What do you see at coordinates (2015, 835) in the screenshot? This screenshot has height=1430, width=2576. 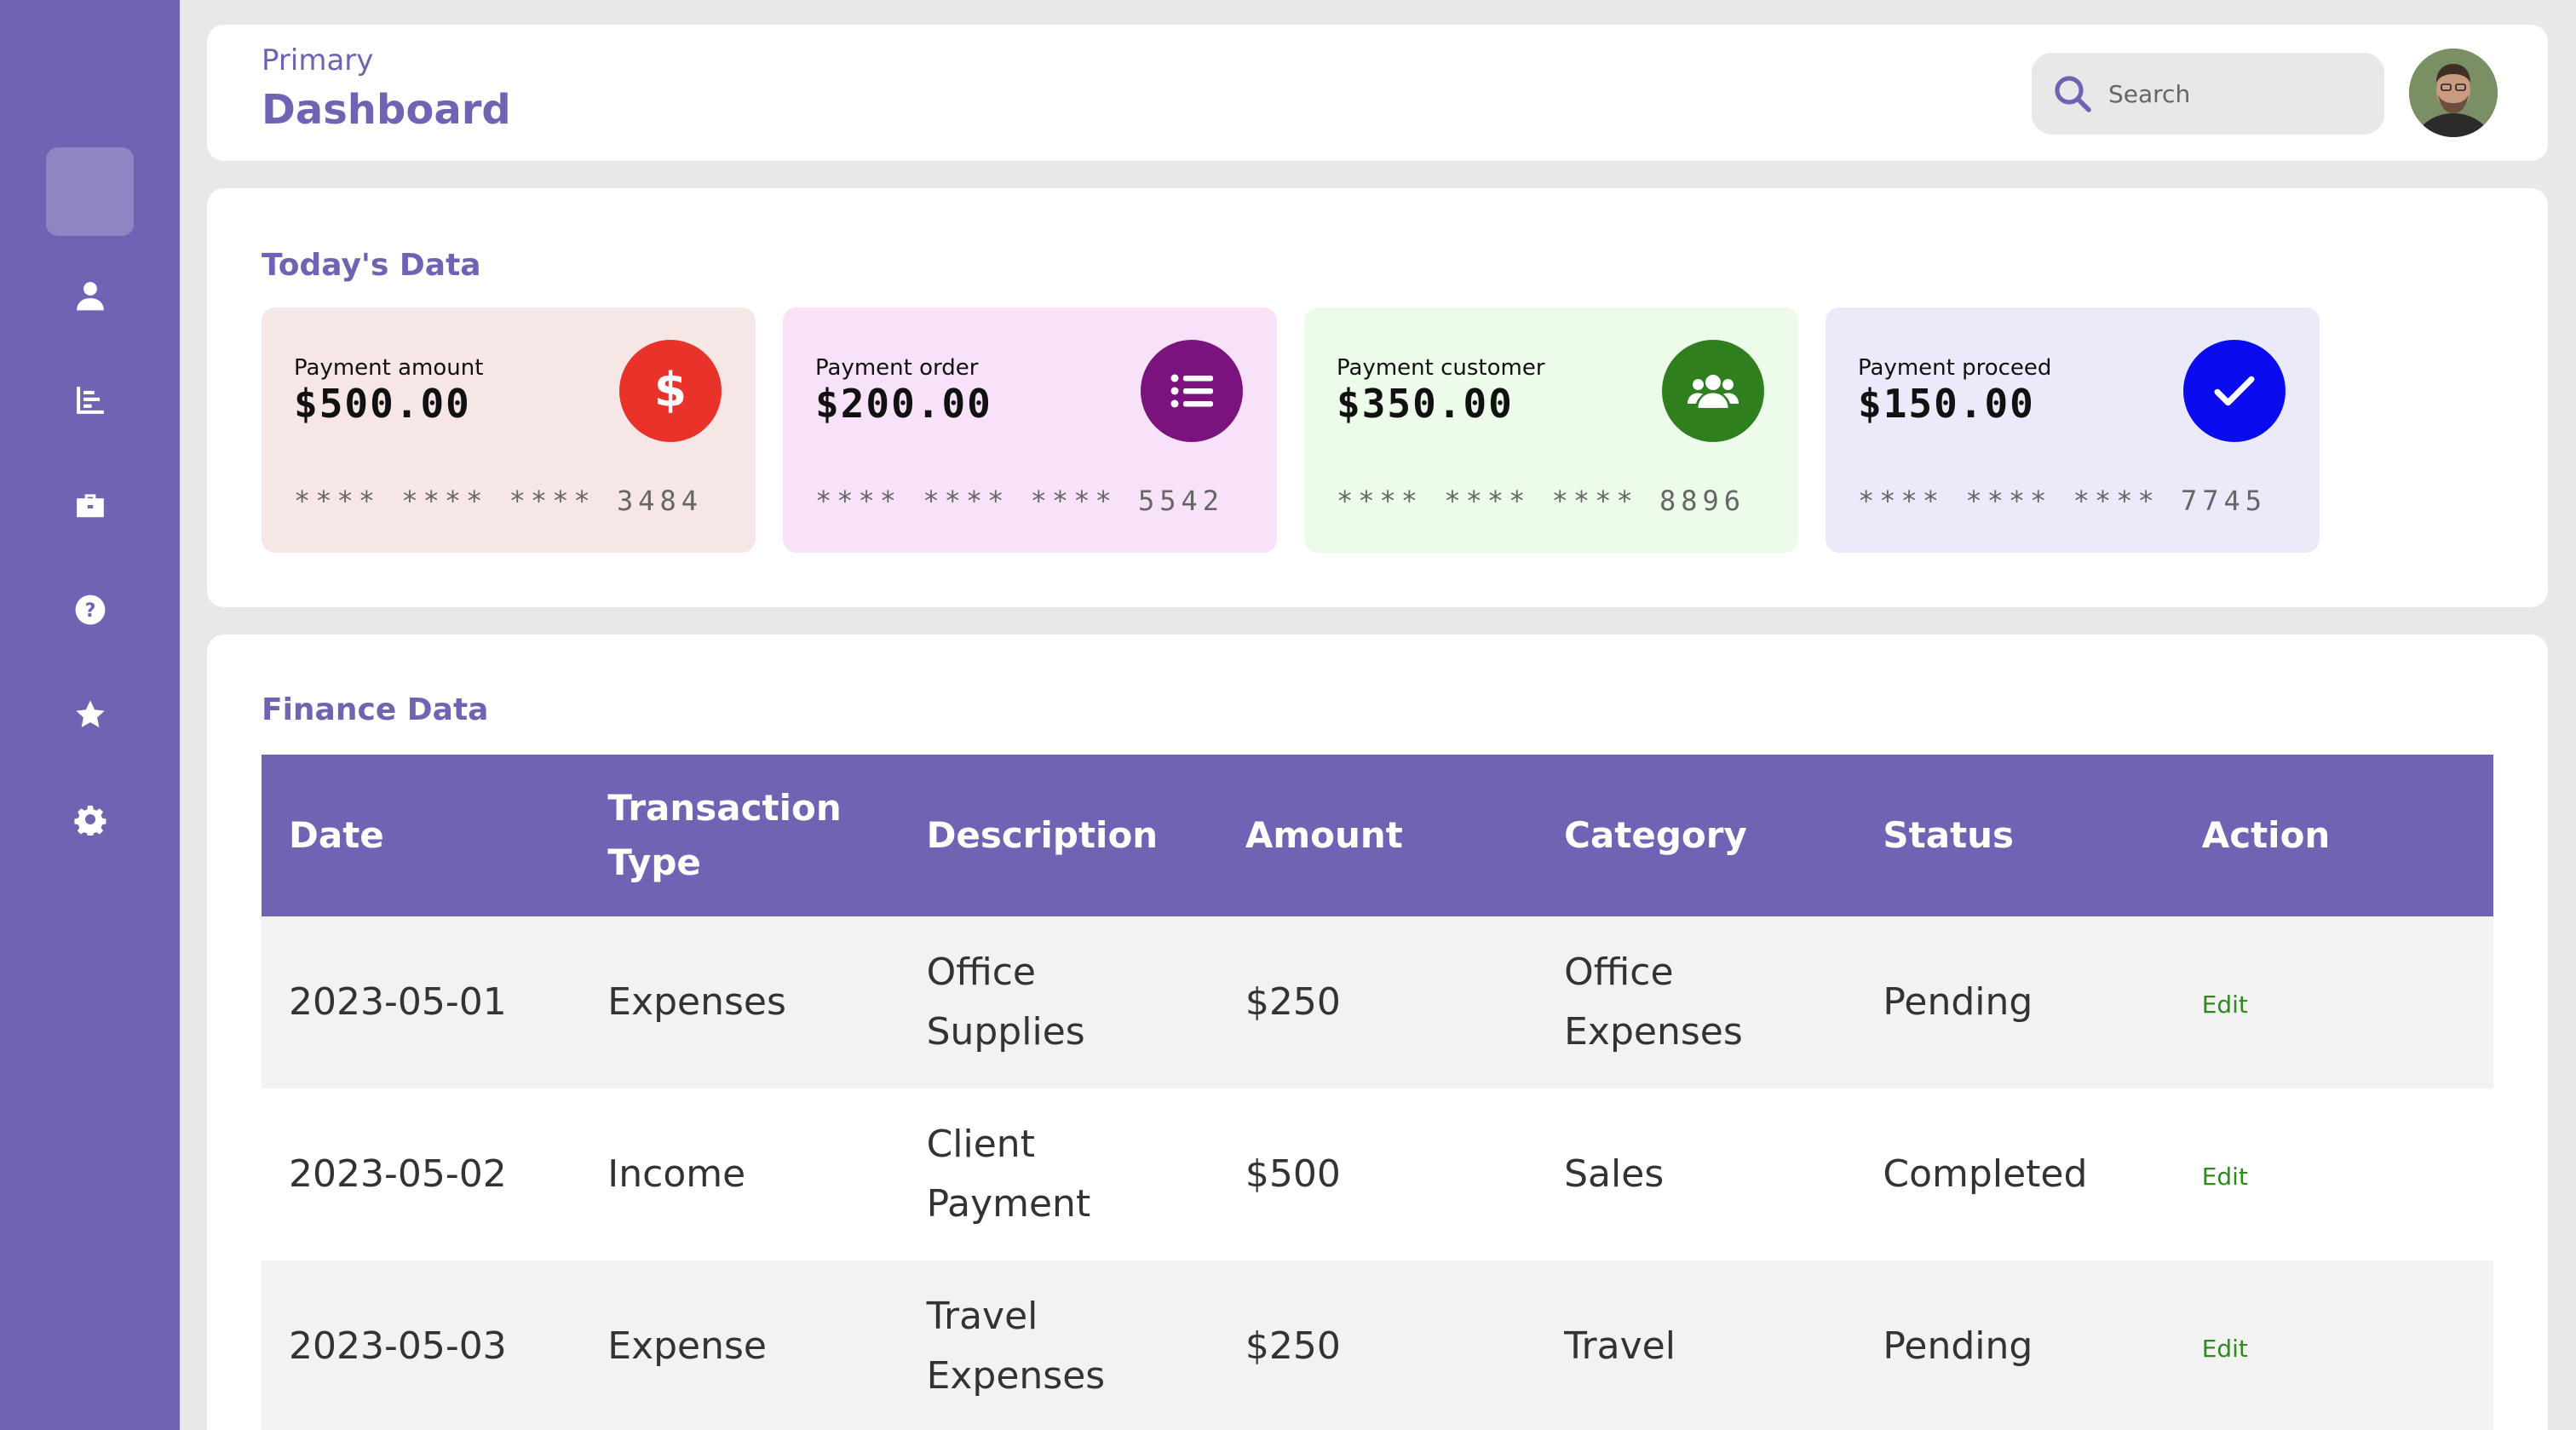 I see `column-header: Status` at bounding box center [2015, 835].